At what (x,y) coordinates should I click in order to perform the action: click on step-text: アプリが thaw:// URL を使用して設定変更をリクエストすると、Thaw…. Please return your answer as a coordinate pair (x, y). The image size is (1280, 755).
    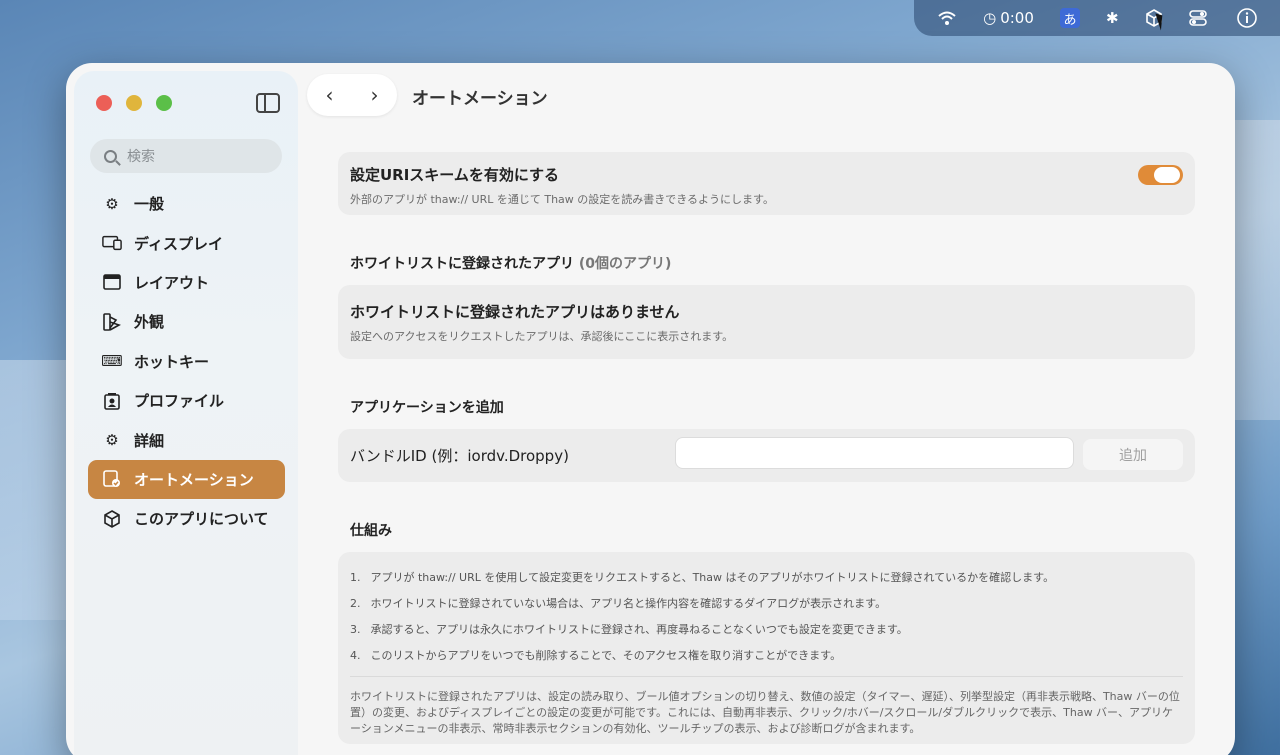
    Looking at the image, I should click on (712, 577).